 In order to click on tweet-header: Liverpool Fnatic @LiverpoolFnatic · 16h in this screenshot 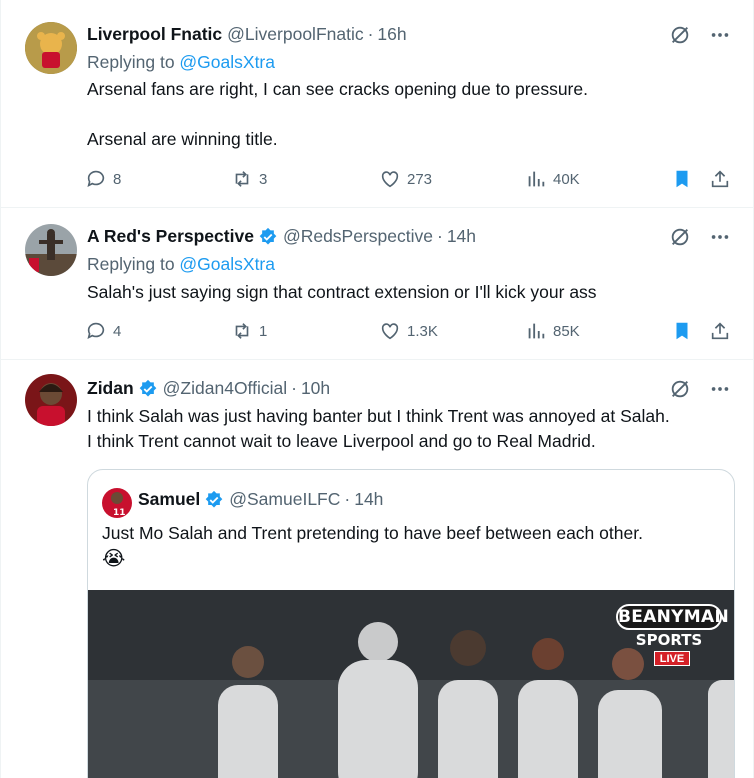, I will do `click(247, 34)`.